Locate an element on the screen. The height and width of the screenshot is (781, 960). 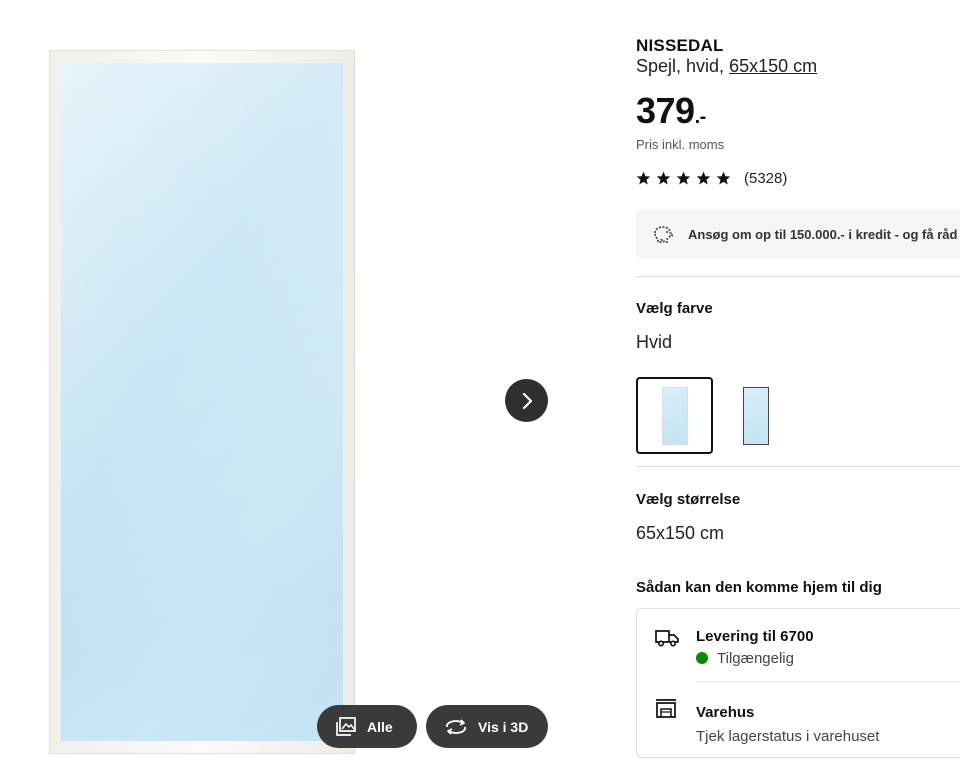
home-delivery-option: Levering til 6700 Tilgængelig is located at coordinates (798, 645).